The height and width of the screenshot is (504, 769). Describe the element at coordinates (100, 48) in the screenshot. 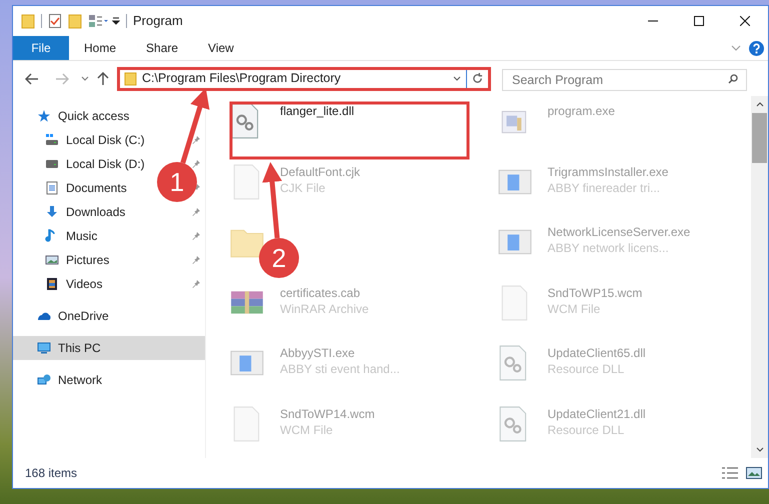

I see `ribbon-tab: Home` at that location.